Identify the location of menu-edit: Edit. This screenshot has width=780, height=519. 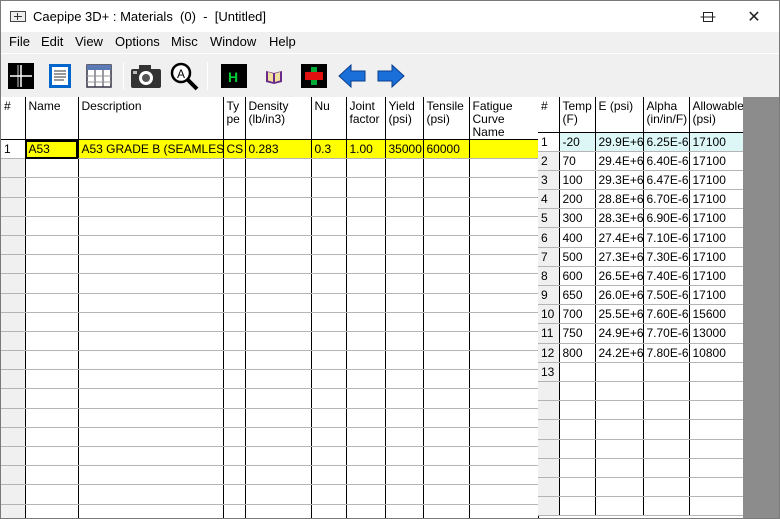
(52, 41).